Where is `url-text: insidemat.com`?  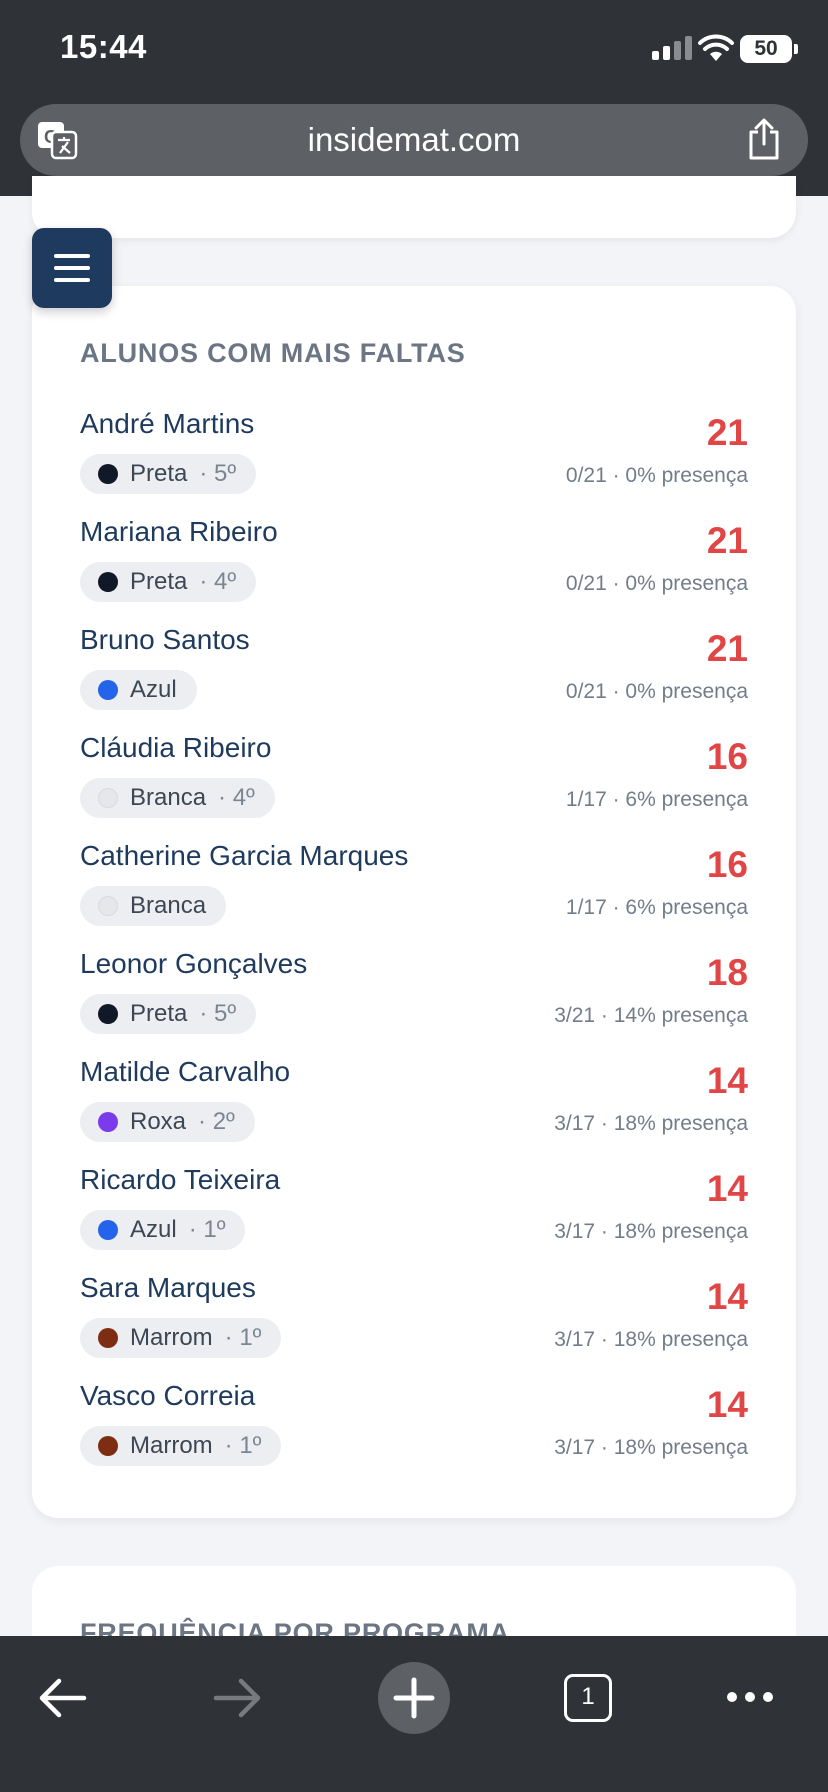 url-text: insidemat.com is located at coordinates (414, 140).